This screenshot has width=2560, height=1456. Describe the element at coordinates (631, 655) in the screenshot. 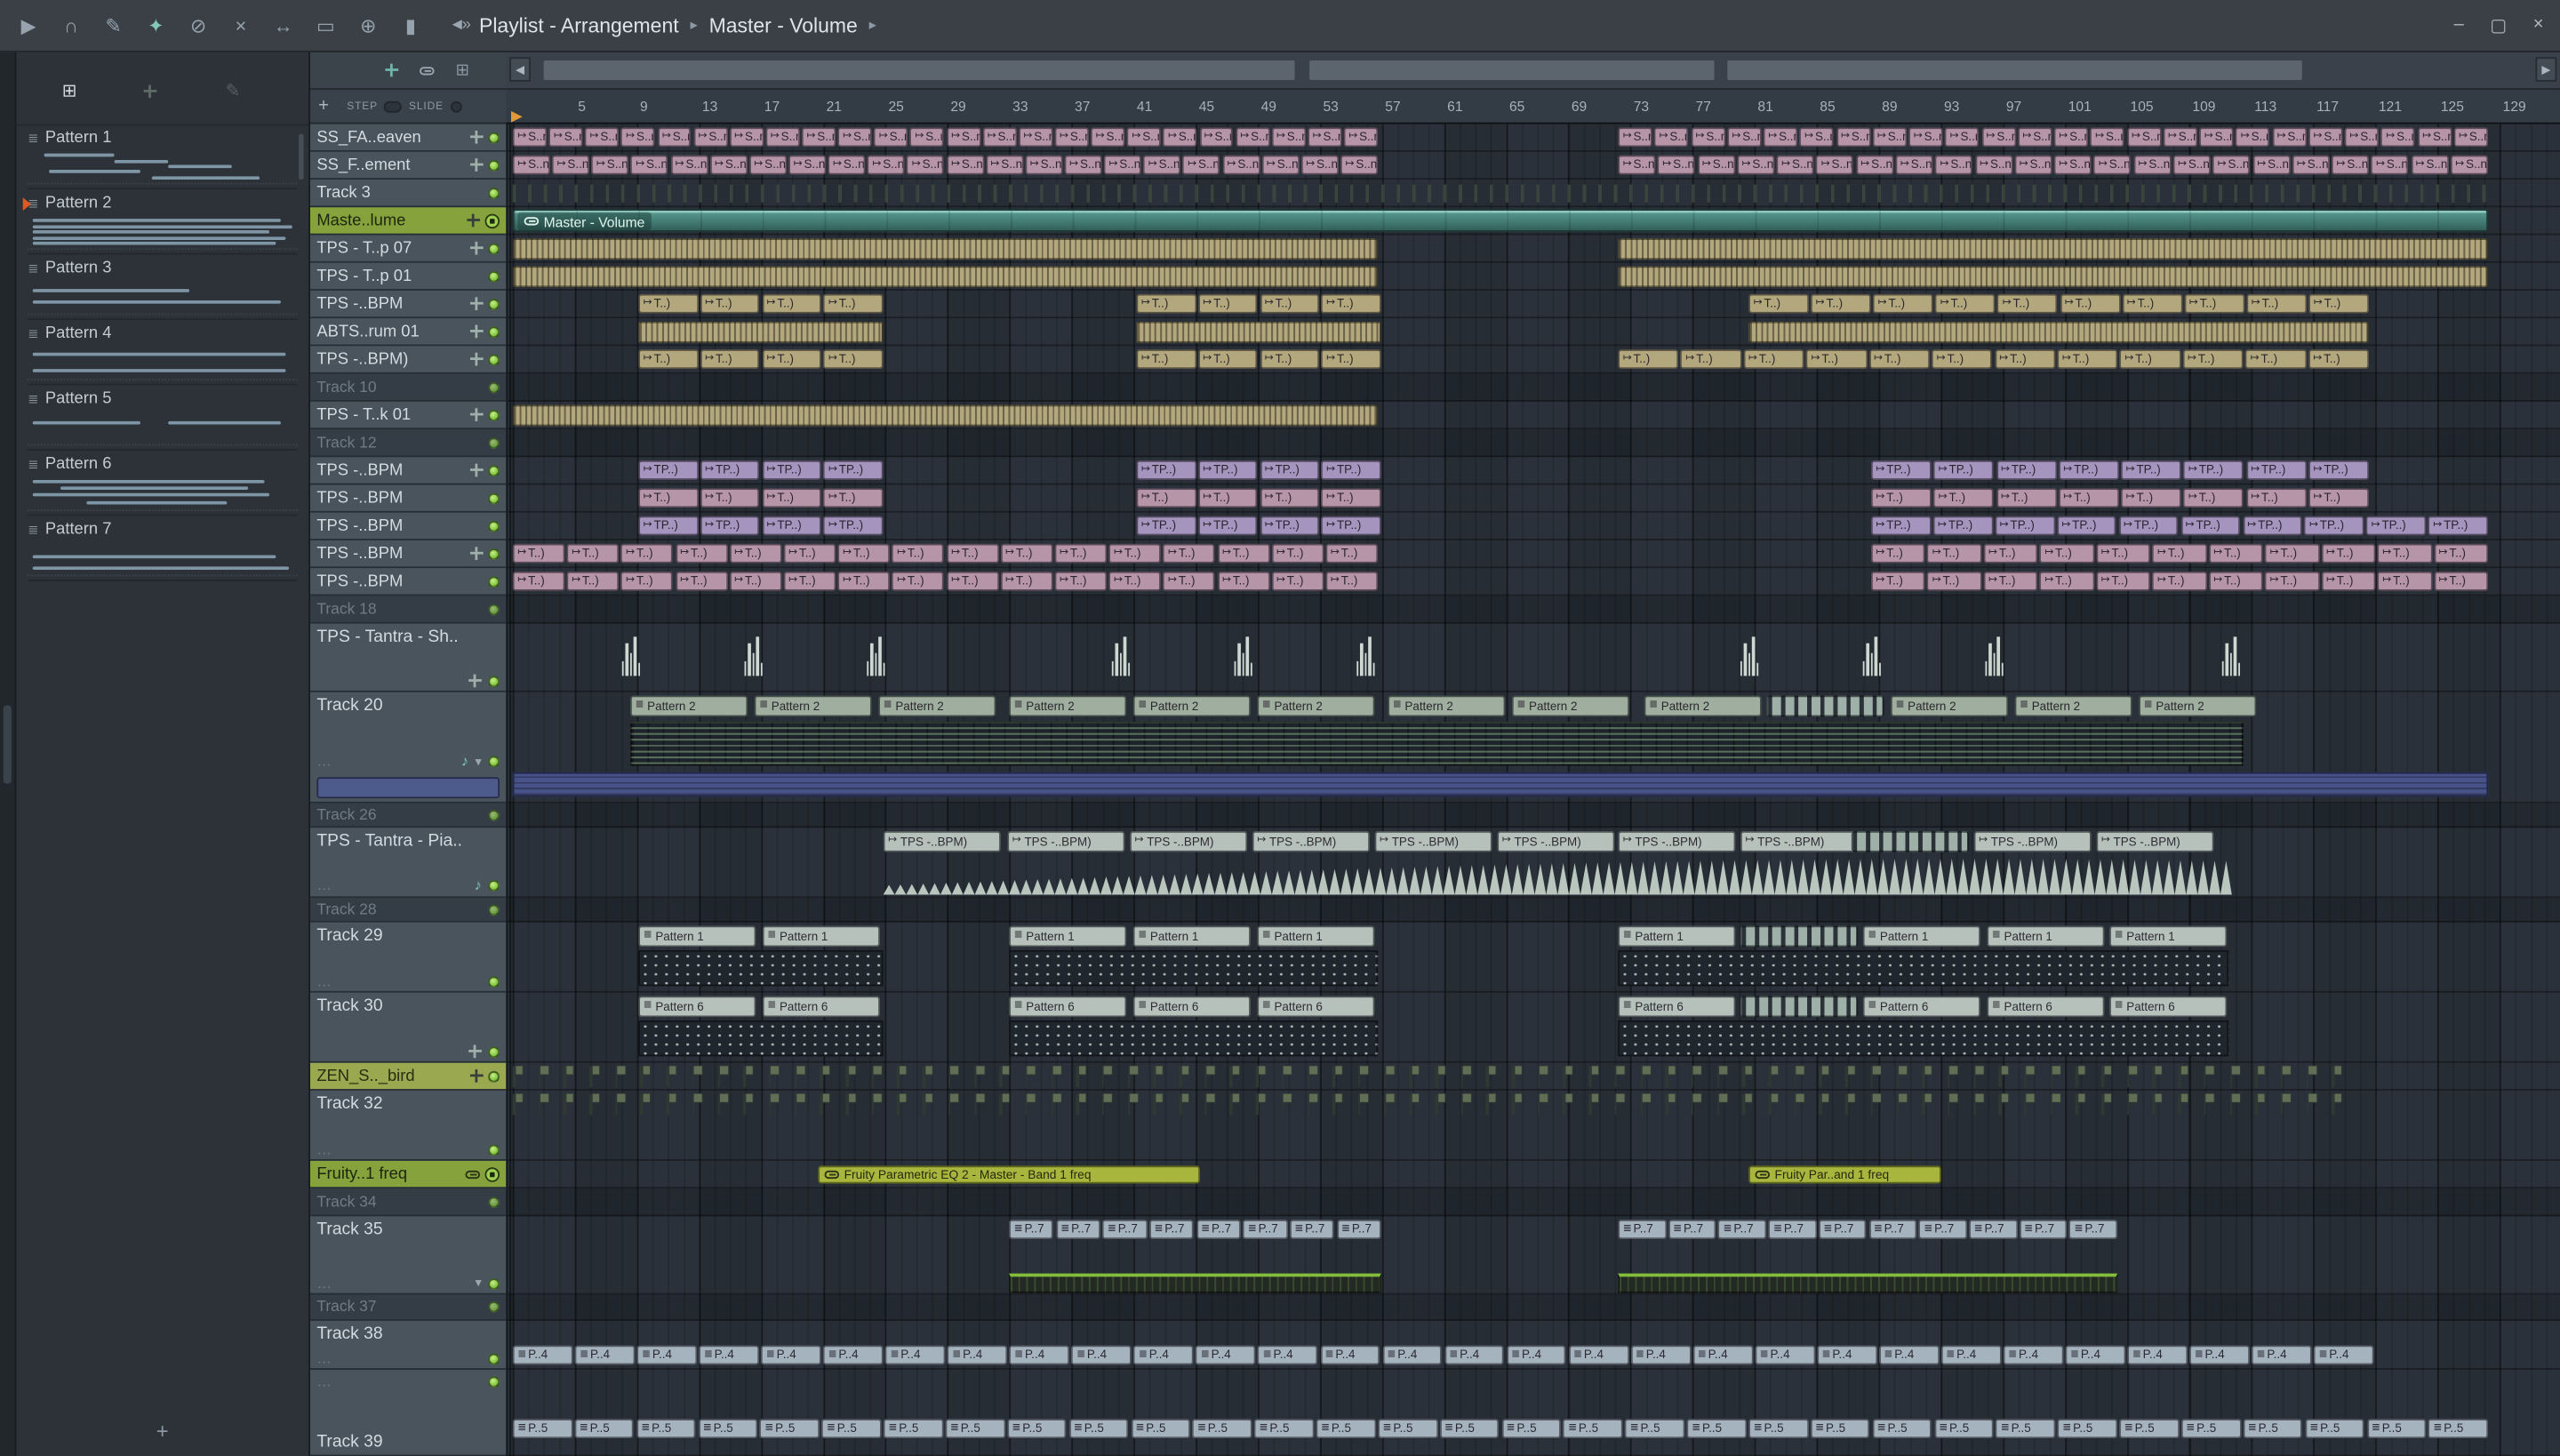

I see `audio-clip` at that location.